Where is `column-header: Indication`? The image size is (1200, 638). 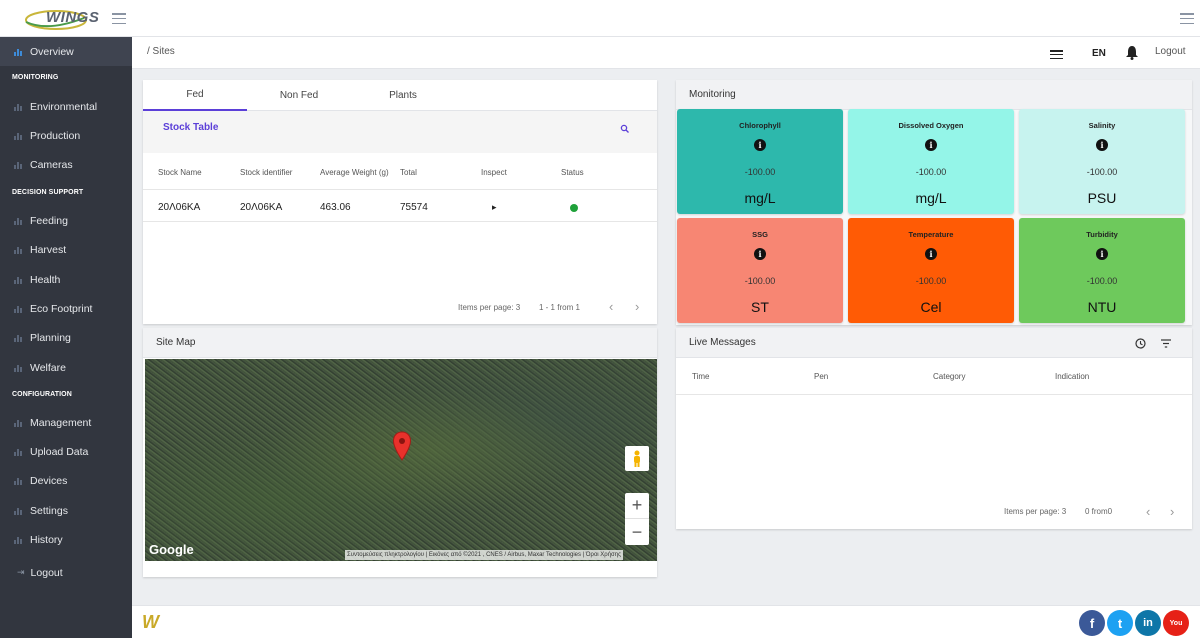 column-header: Indication is located at coordinates (1072, 376).